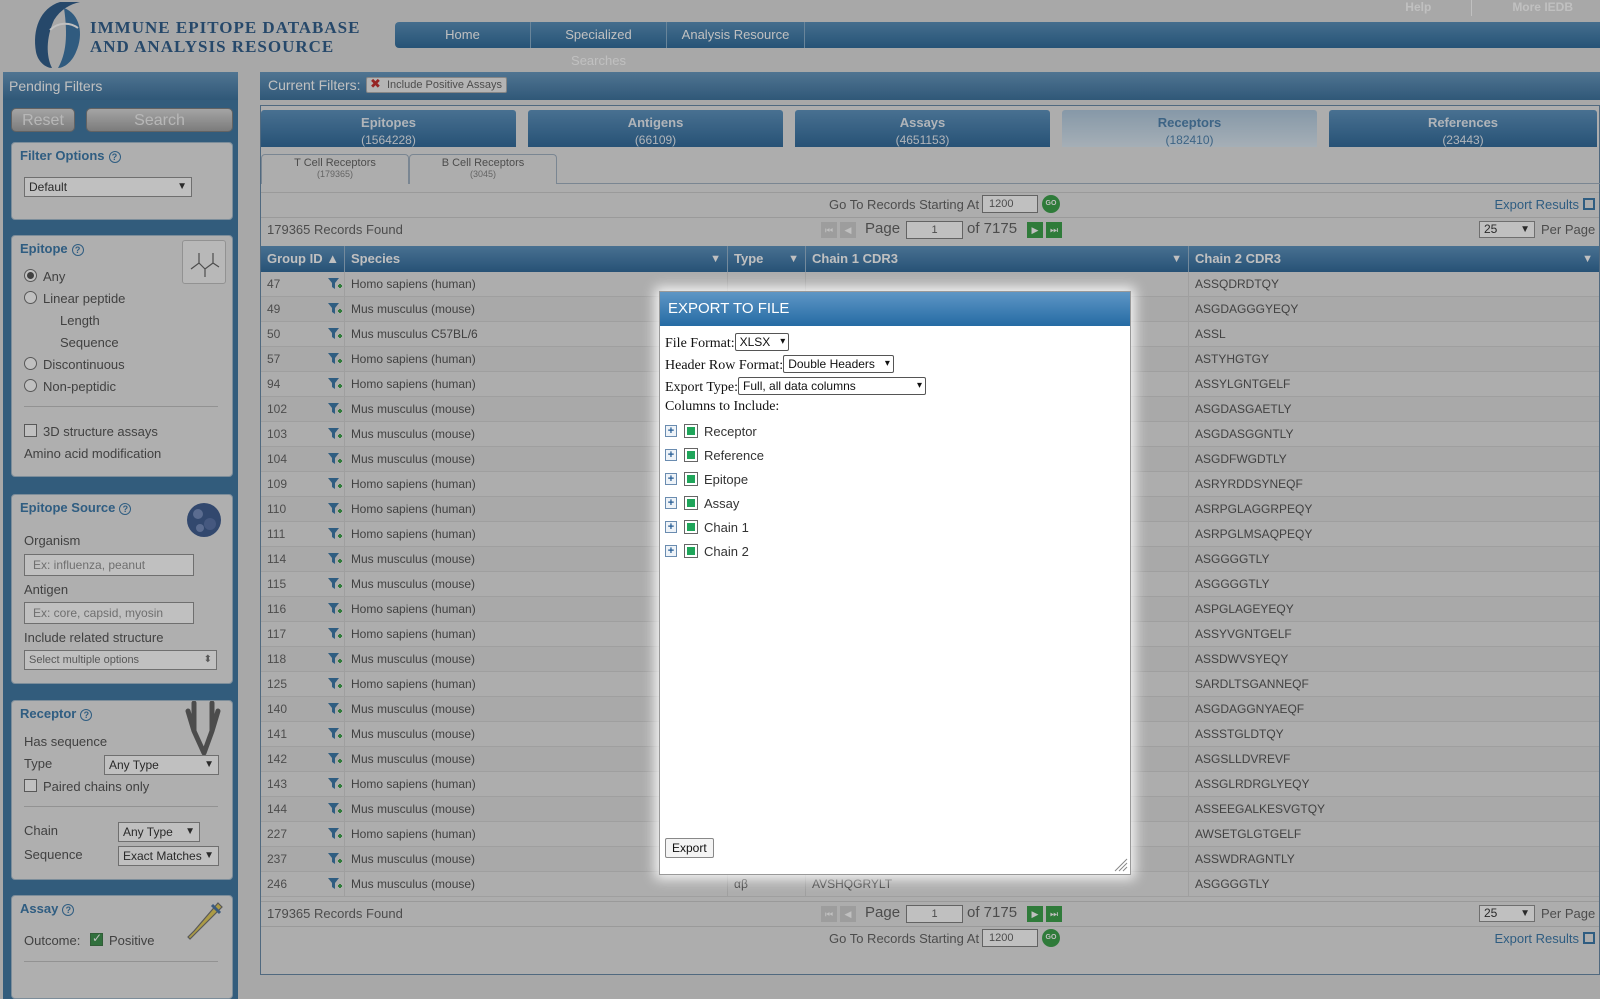  I want to click on column-group-receptor: + Receptor, so click(815, 432).